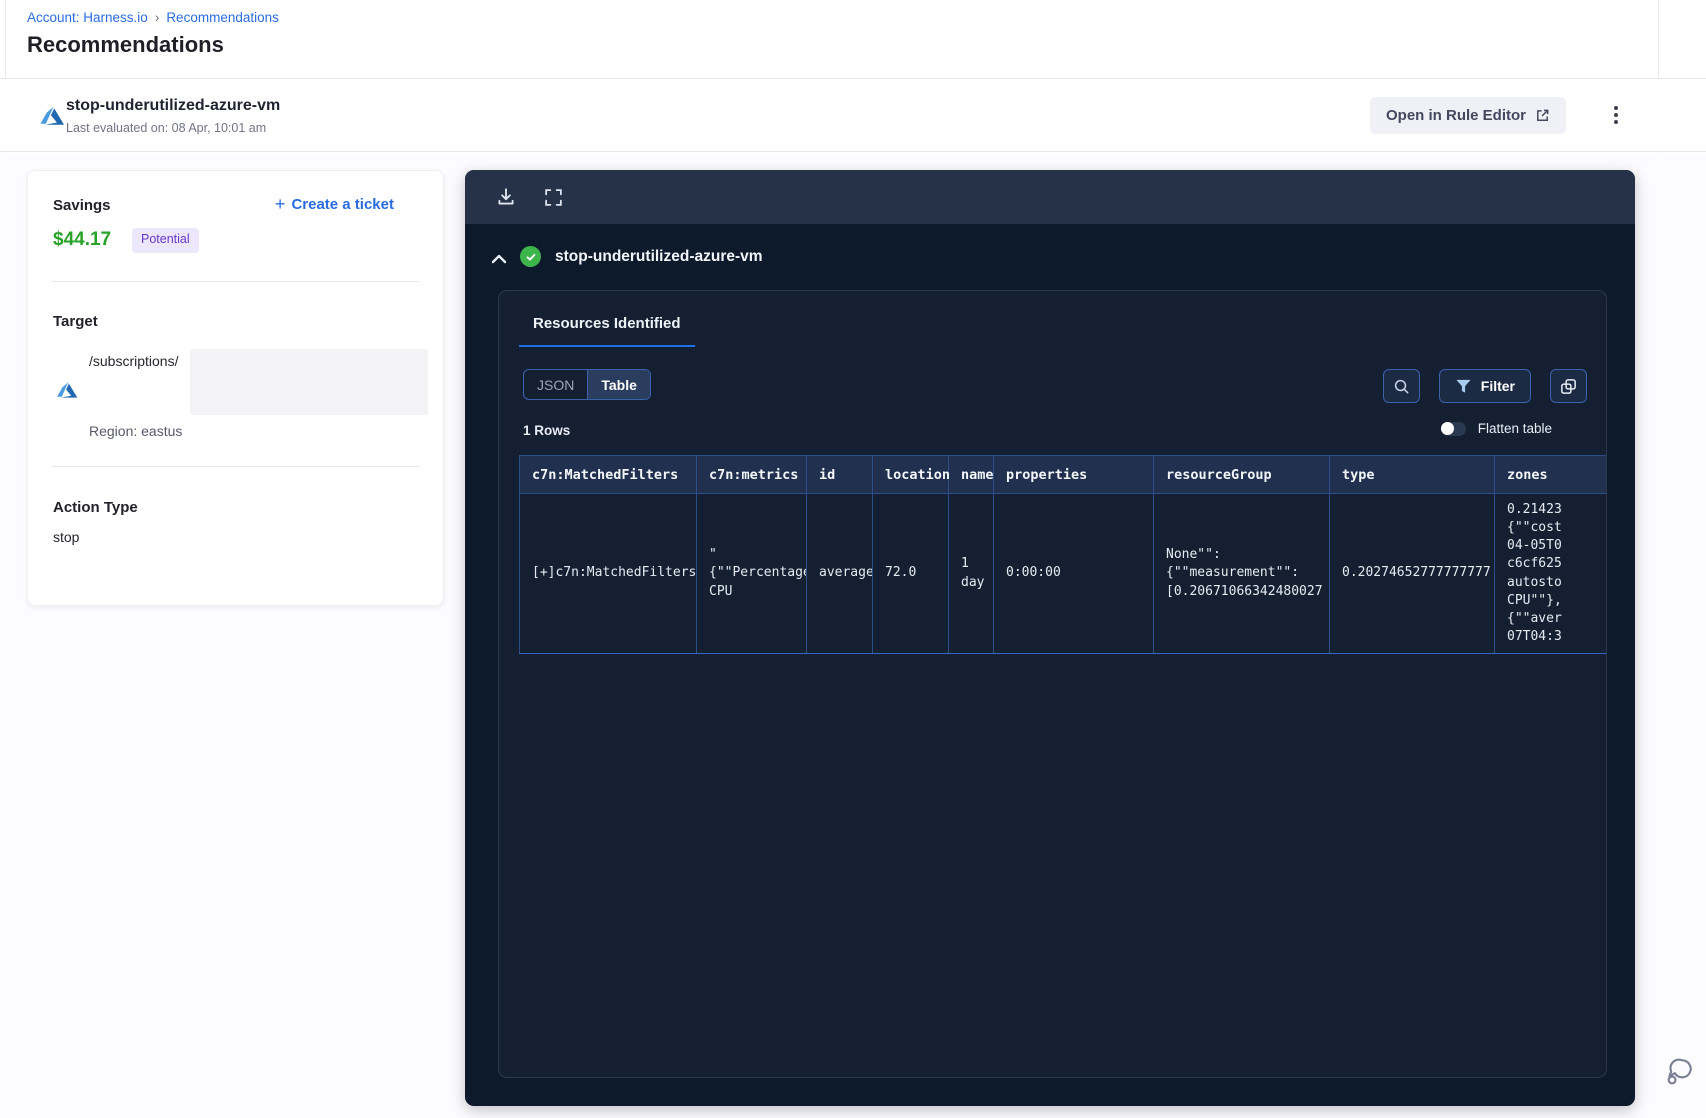 The height and width of the screenshot is (1118, 1706). What do you see at coordinates (607, 328) in the screenshot?
I see `tab-resources-identified: Resources Identified` at bounding box center [607, 328].